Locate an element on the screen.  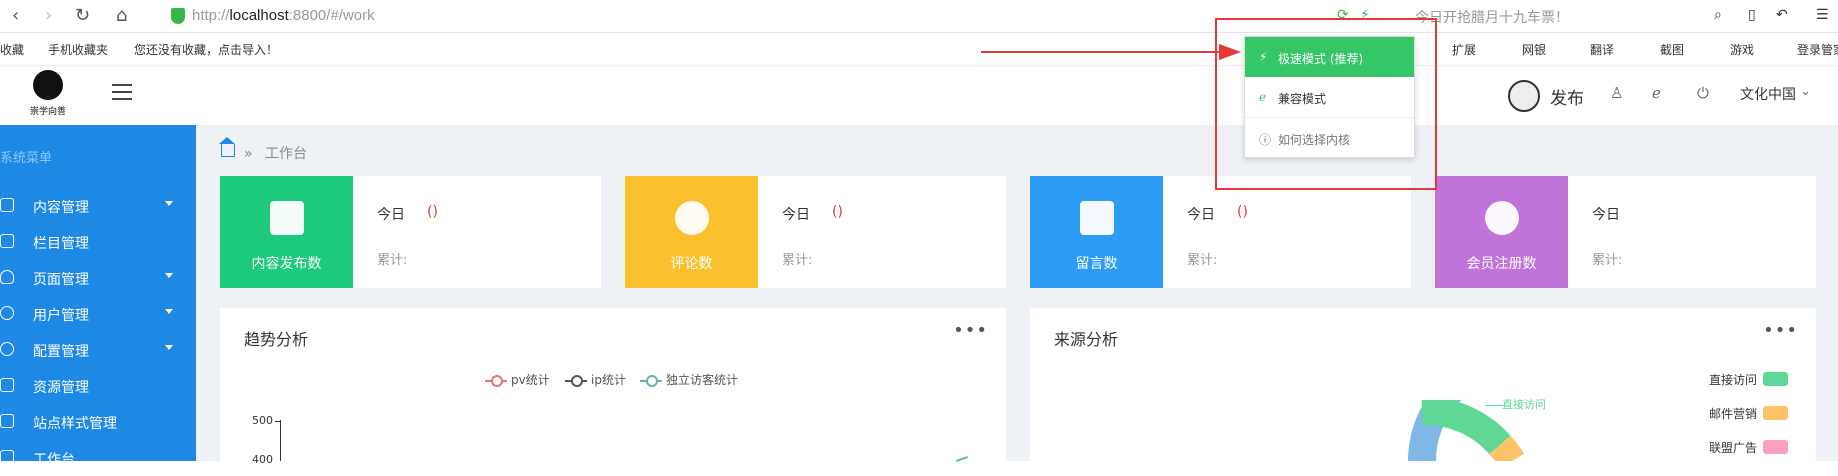
sidebar-item-site-styles: 站点样式管理 is located at coordinates (98, 422).